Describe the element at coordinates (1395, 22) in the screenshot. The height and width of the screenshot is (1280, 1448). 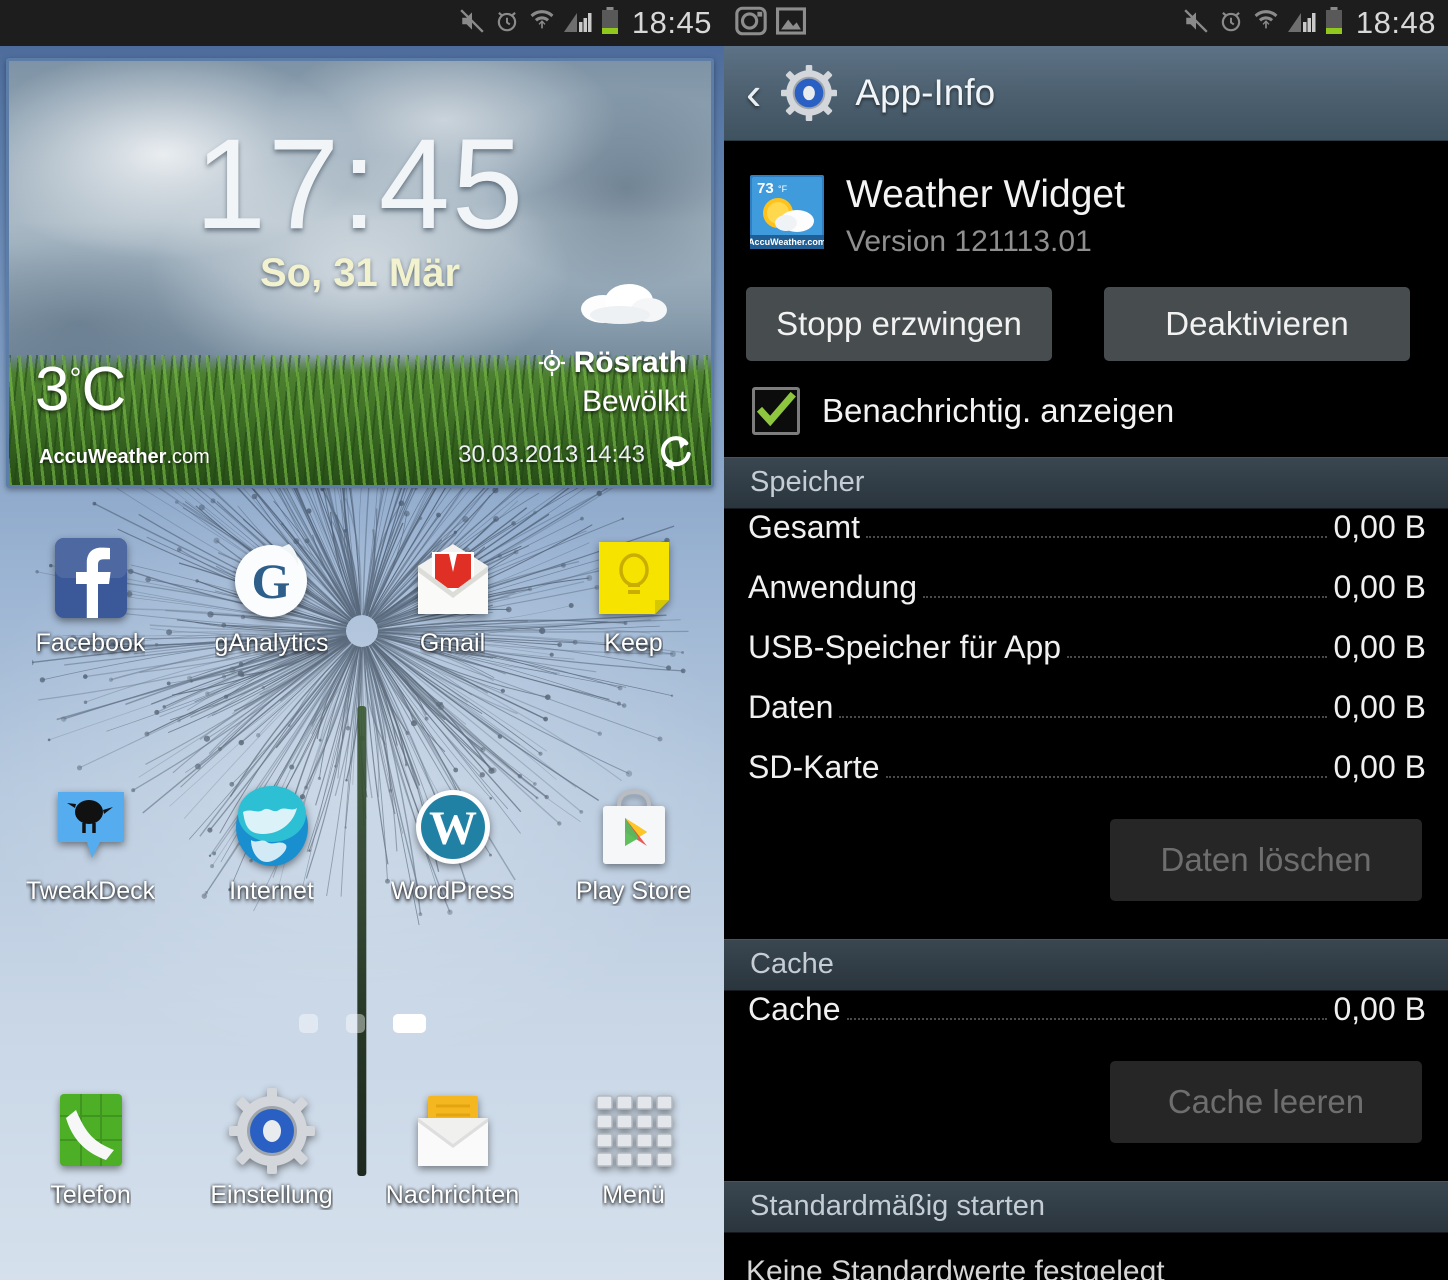
I see `right-status-clock: 18:48` at that location.